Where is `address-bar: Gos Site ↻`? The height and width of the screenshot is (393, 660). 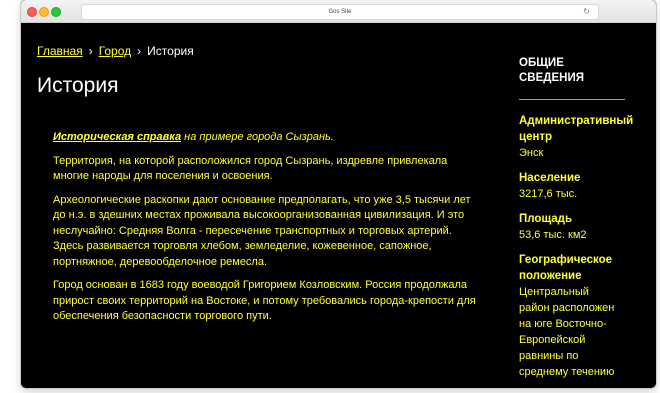 address-bar: Gos Site ↻ is located at coordinates (340, 12).